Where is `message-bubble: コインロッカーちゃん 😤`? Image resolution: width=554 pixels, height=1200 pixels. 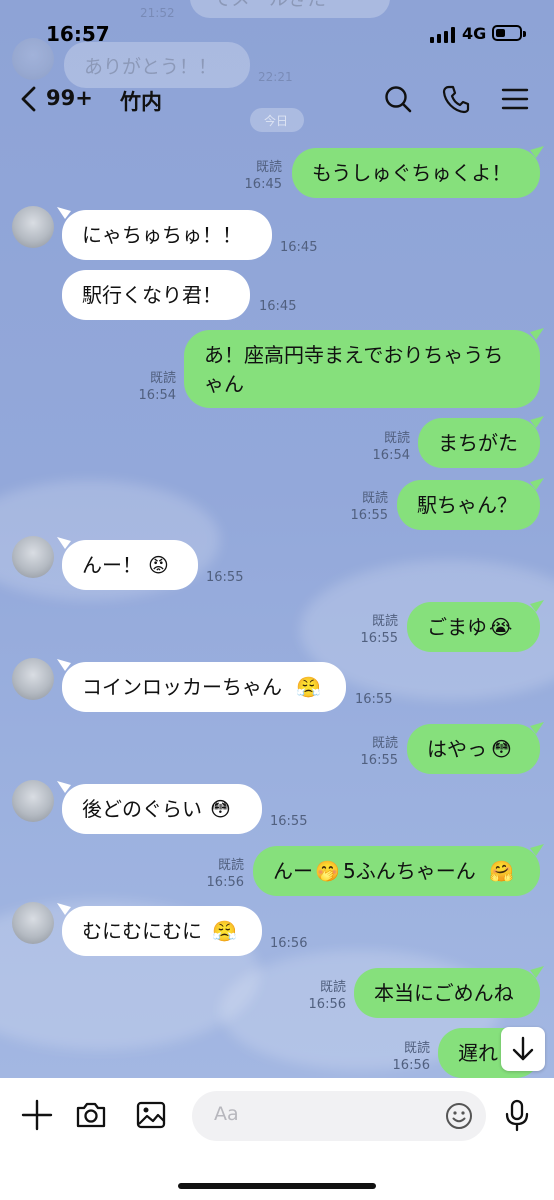 message-bubble: コインロッカーちゃん 😤 is located at coordinates (204, 687).